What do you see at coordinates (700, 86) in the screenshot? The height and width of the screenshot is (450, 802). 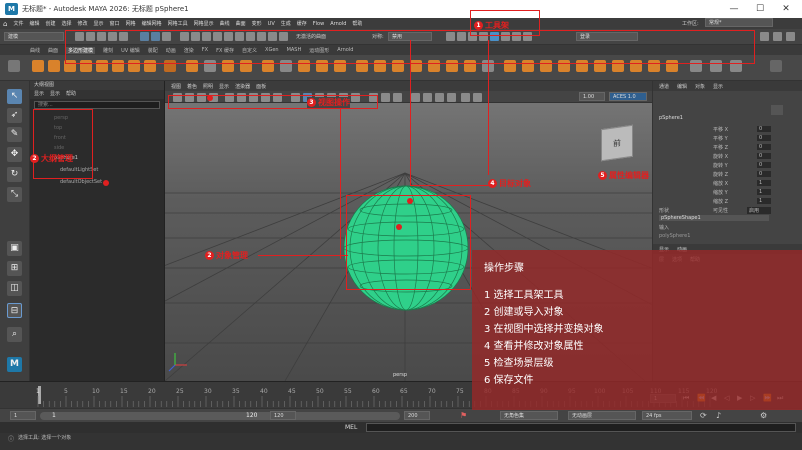 I see `cb-tab-object: 对象` at bounding box center [700, 86].